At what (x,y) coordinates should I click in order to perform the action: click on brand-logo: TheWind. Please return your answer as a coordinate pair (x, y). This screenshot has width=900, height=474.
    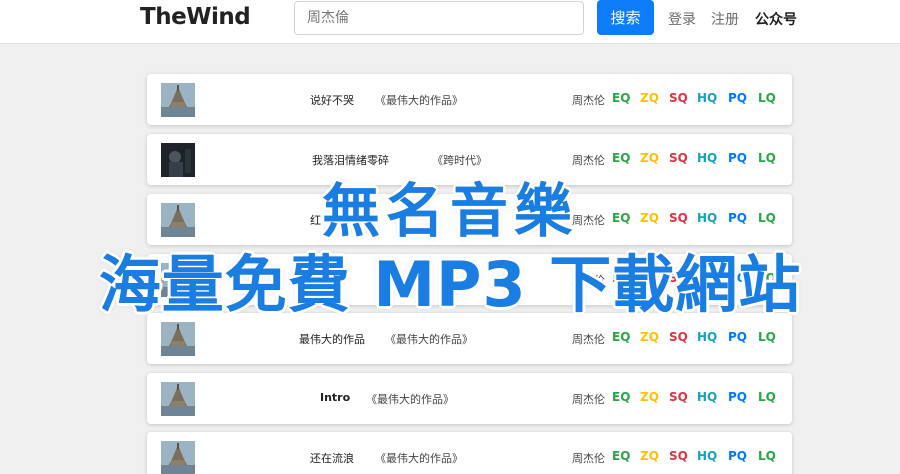
    Looking at the image, I should click on (195, 17).